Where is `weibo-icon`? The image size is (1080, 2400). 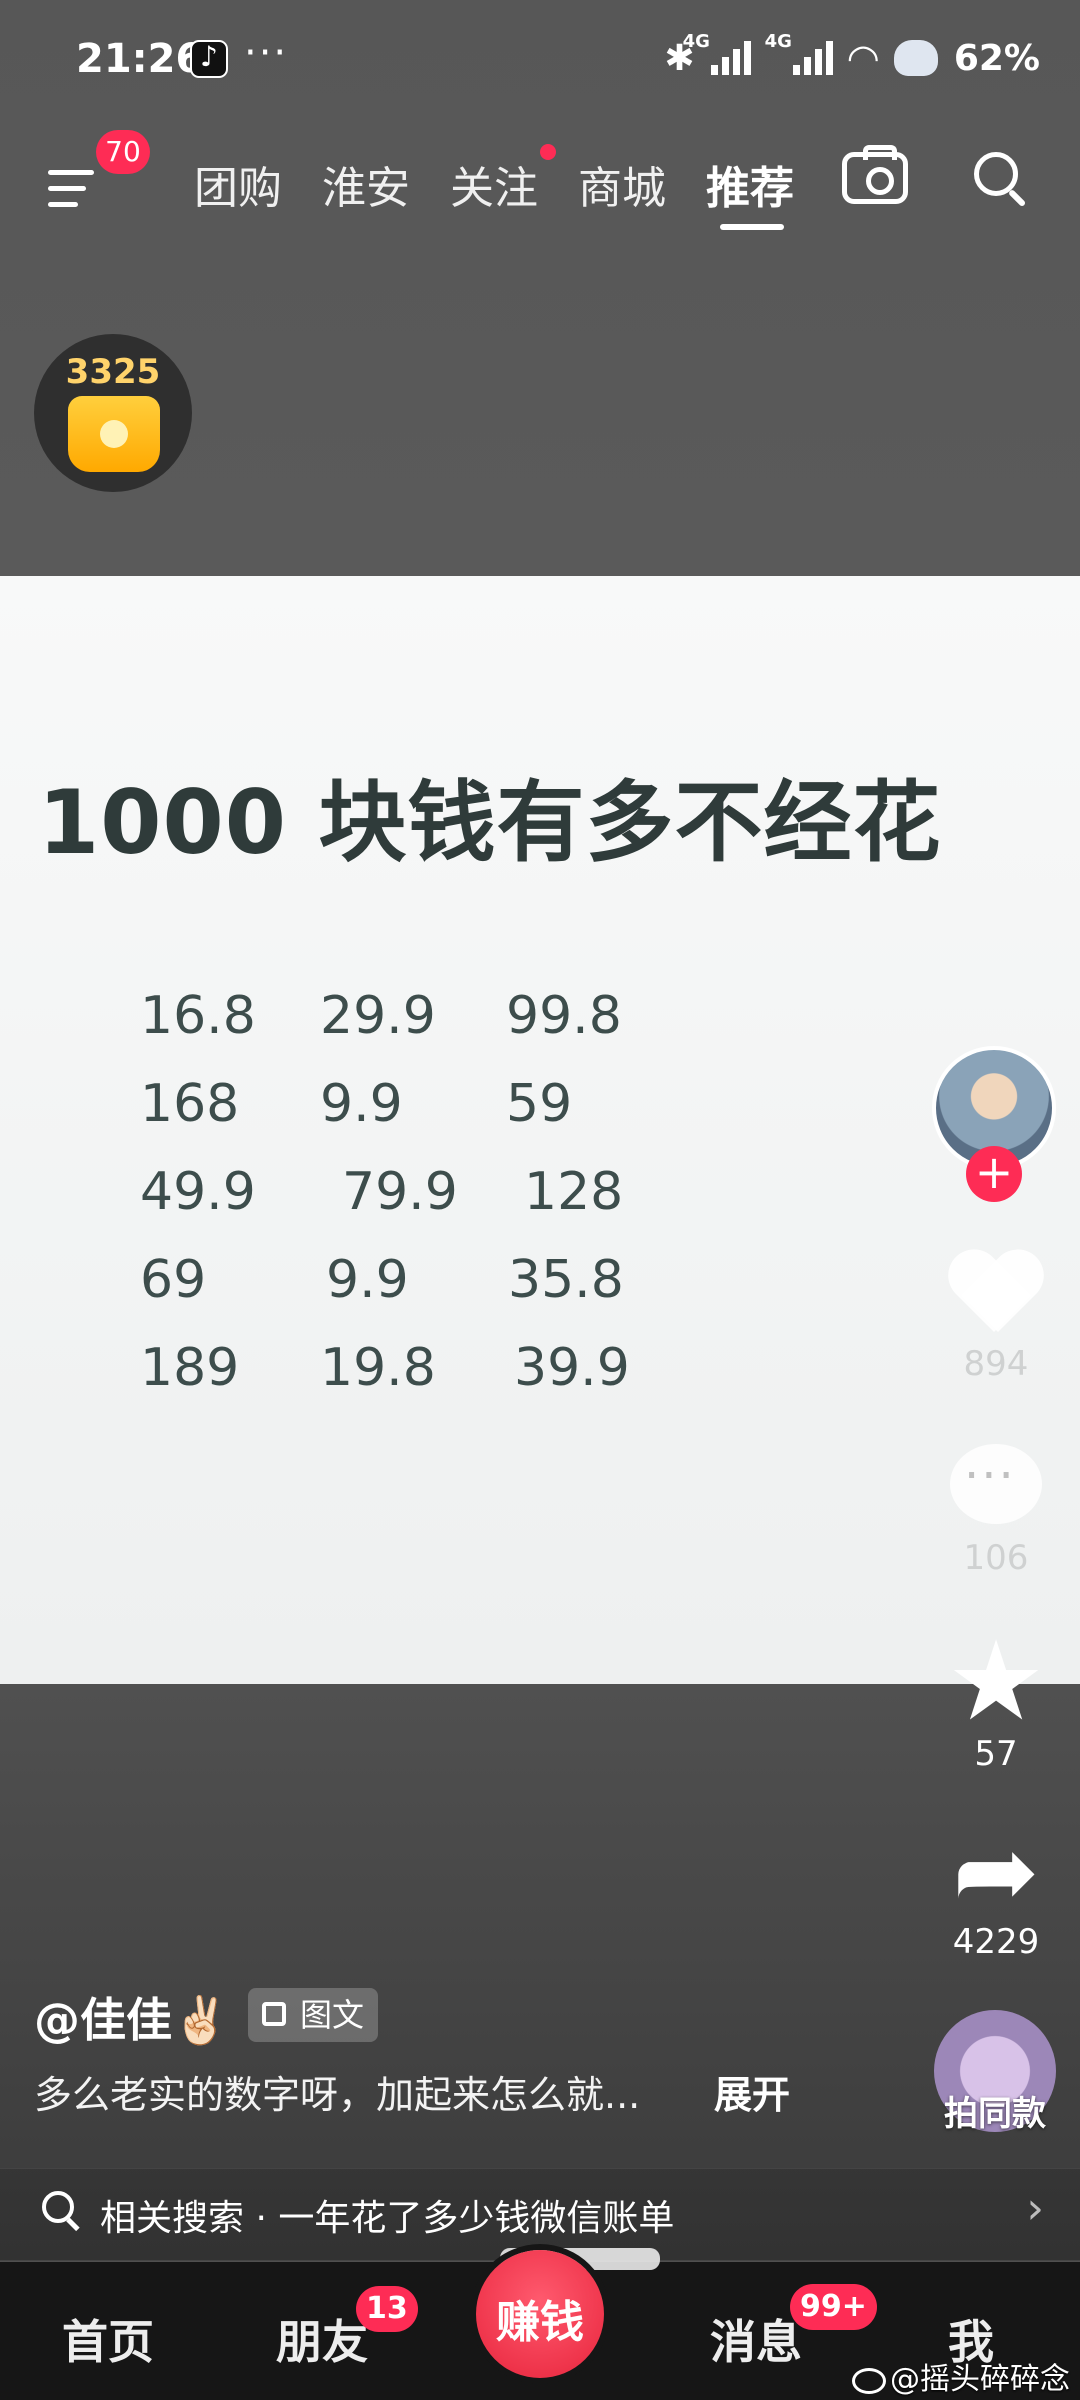 weibo-icon is located at coordinates (869, 2380).